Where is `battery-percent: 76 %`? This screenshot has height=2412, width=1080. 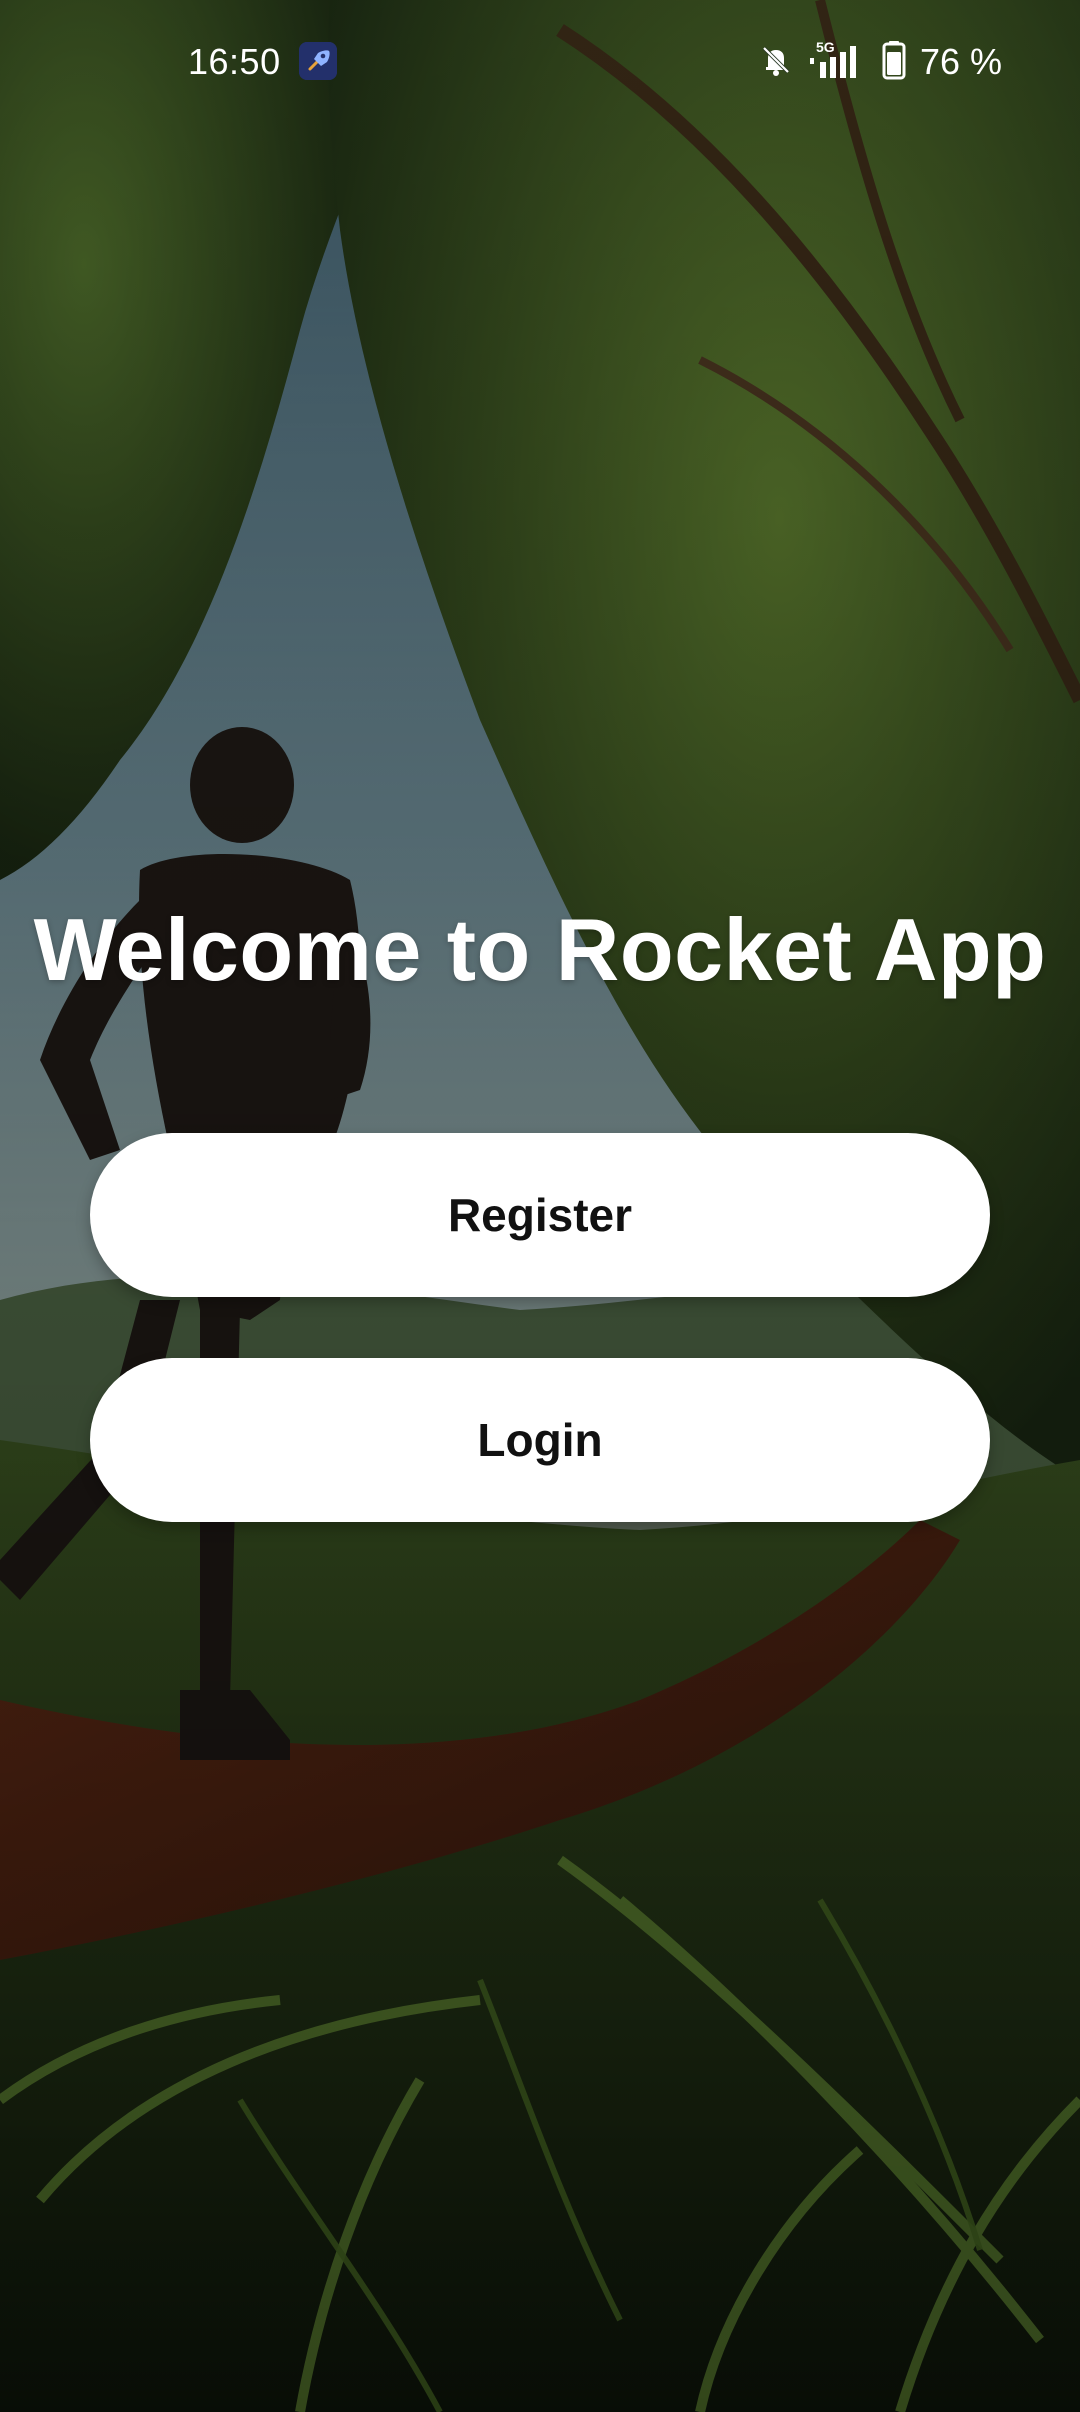 battery-percent: 76 % is located at coordinates (960, 61).